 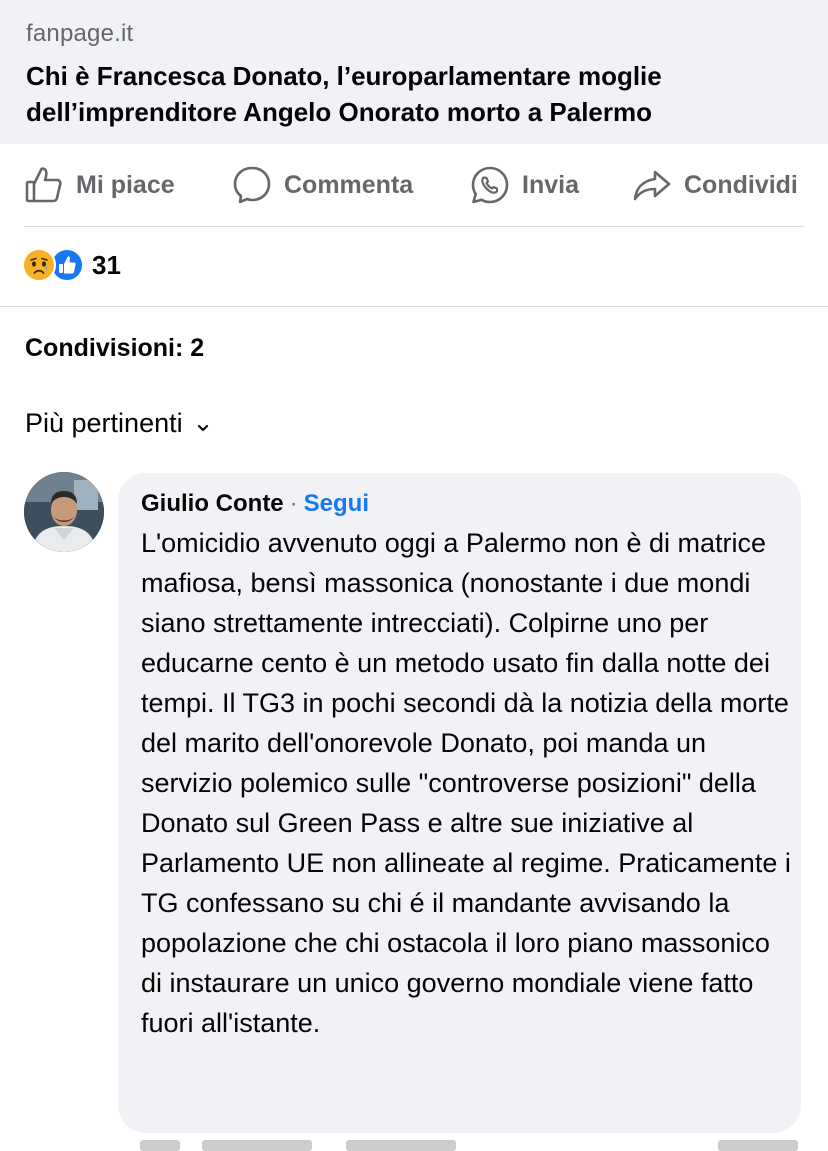 I want to click on share-arrow-icon, so click(x=652, y=185).